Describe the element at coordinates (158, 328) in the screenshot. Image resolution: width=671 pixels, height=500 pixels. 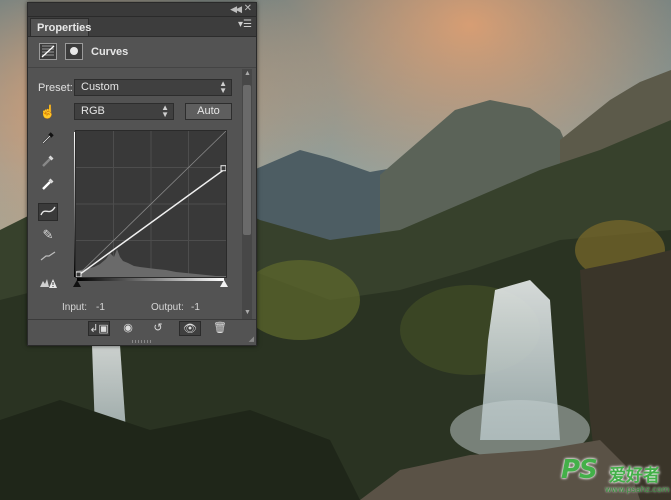
I see `reset-icon: ↺` at that location.